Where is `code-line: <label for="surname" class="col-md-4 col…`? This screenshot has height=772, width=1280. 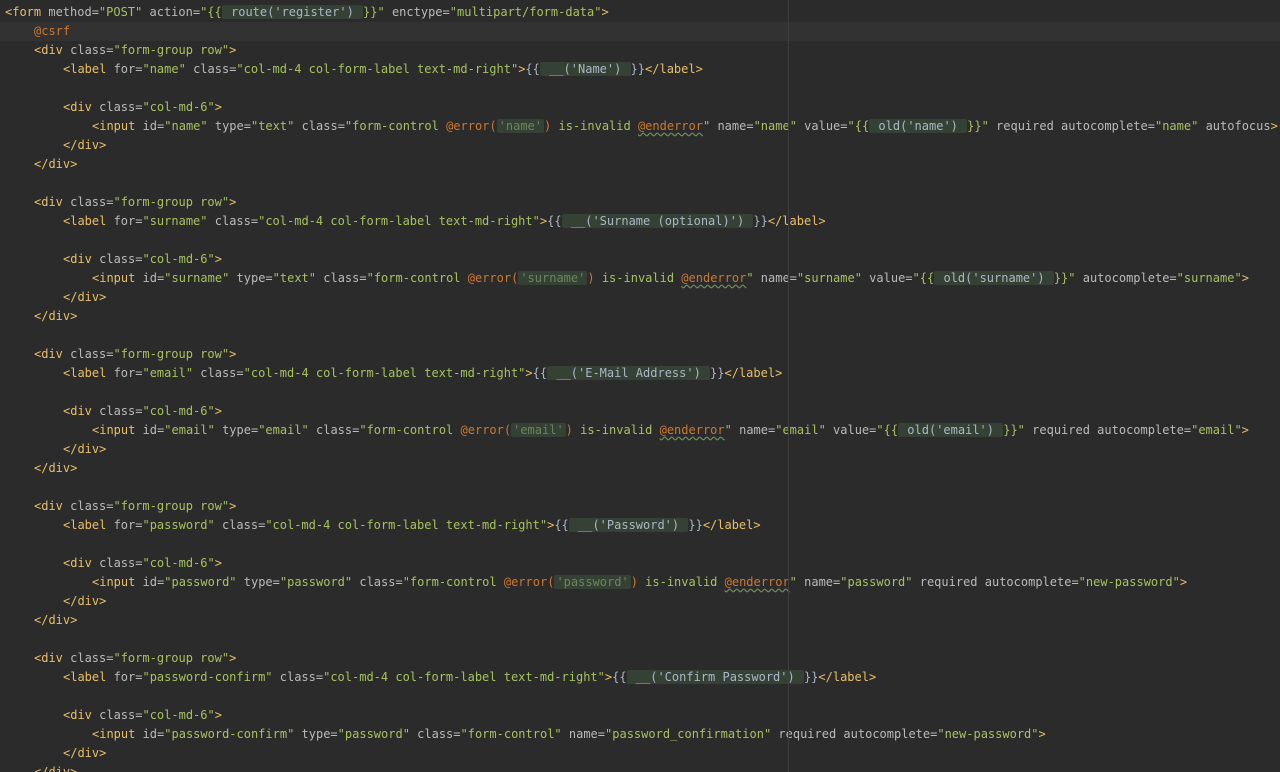 code-line: <label for="surname" class="col-md-4 col… is located at coordinates (640, 221).